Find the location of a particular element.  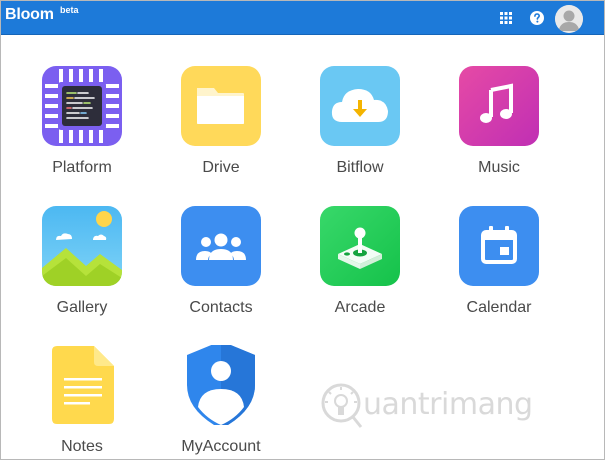

brand-logo: Bloom is located at coordinates (29, 15).